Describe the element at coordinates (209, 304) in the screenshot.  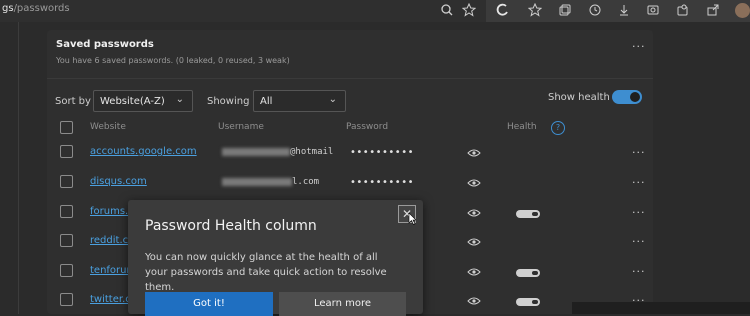
I see `got-it-button: Got it!` at that location.